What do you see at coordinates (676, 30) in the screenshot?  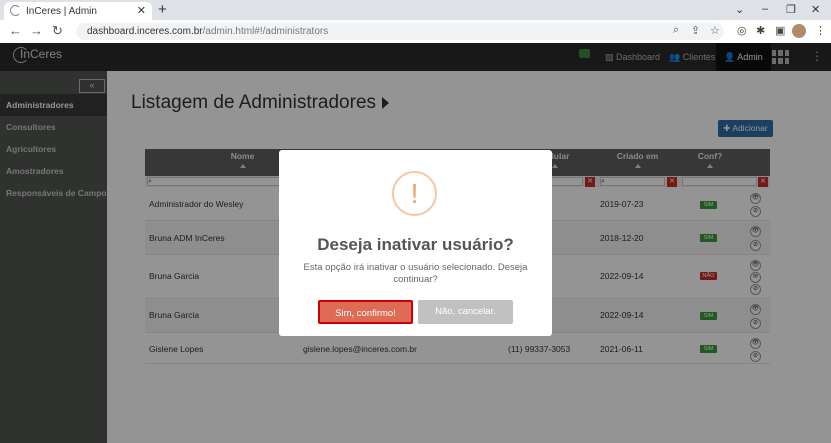 I see `search-icon: ⌕` at bounding box center [676, 30].